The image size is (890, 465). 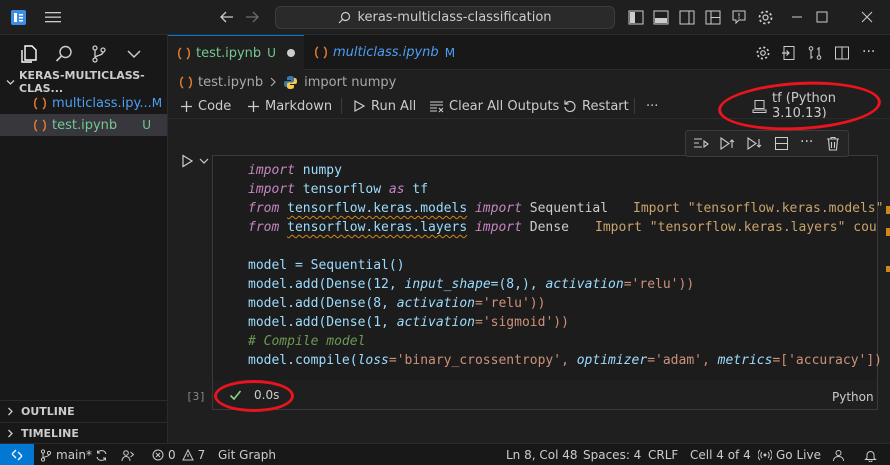 I want to click on restart-button: Restart, so click(x=596, y=106).